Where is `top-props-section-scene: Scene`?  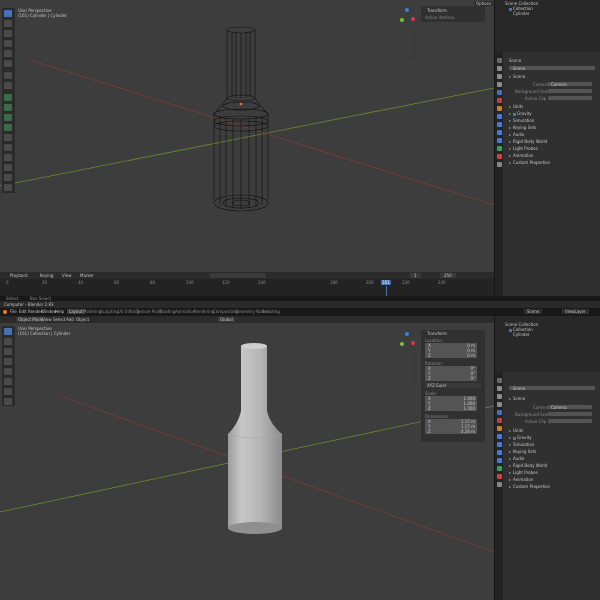 top-props-section-scene: Scene is located at coordinates (517, 76).